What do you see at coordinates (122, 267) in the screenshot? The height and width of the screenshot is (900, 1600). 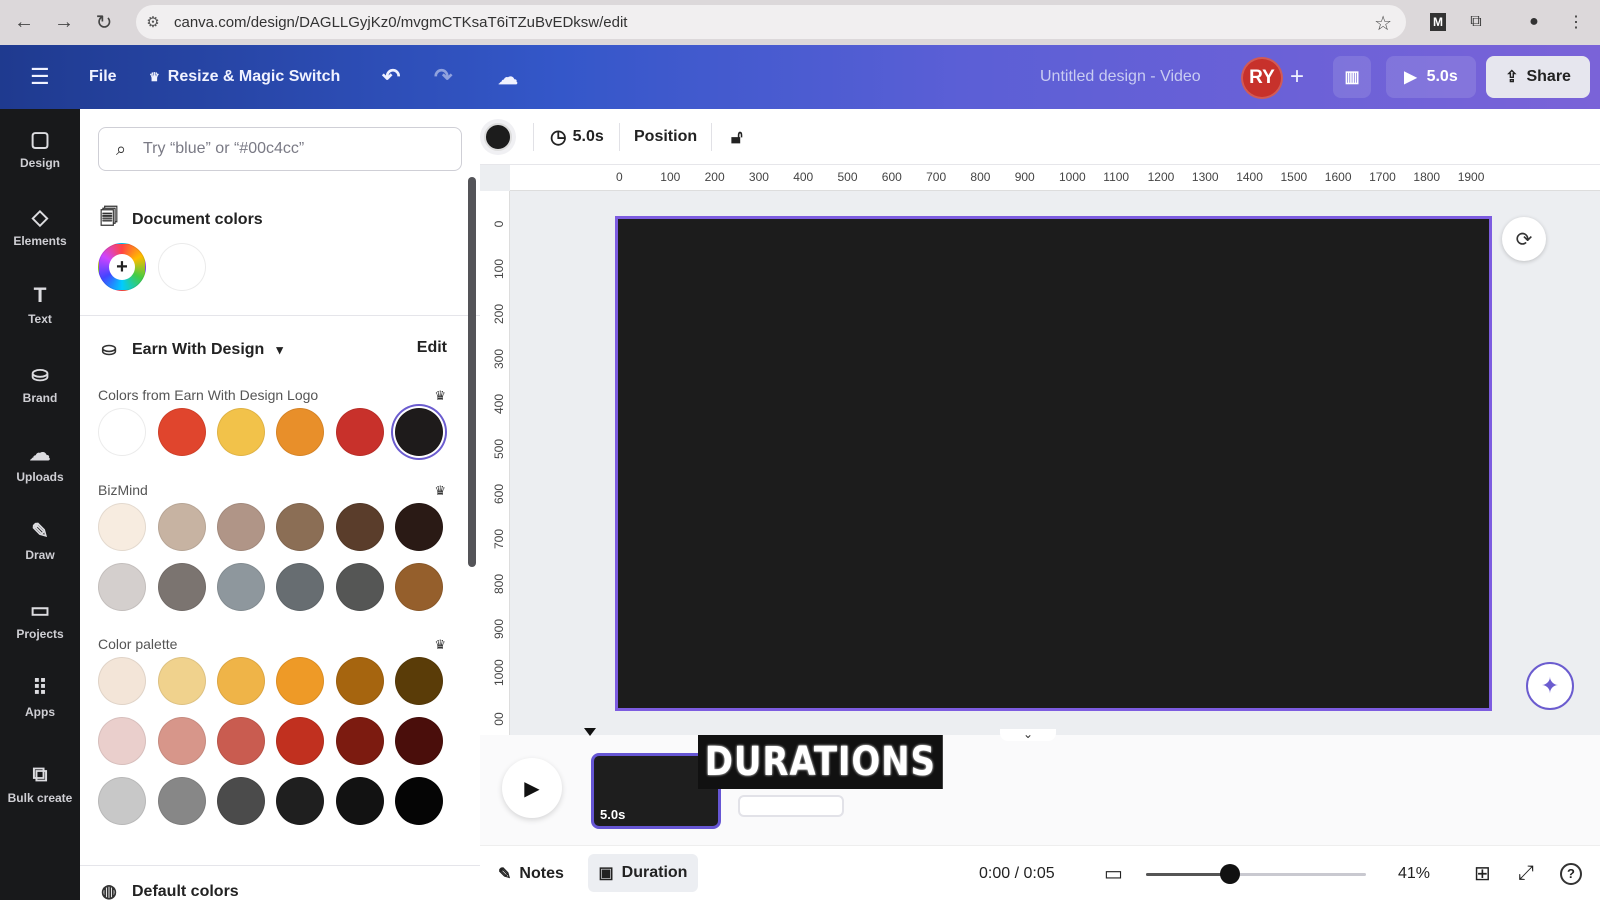 I see `add-color-button: +` at bounding box center [122, 267].